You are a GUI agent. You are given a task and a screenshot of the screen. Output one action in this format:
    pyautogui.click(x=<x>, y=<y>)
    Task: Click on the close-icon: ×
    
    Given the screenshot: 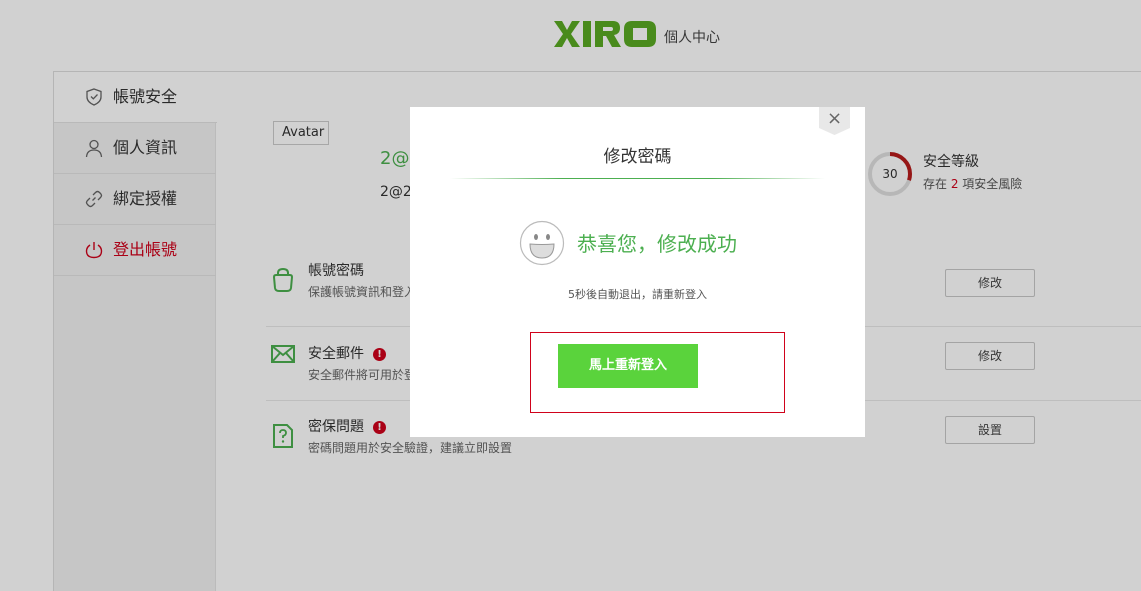 What is the action you would take?
    pyautogui.click(x=834, y=119)
    